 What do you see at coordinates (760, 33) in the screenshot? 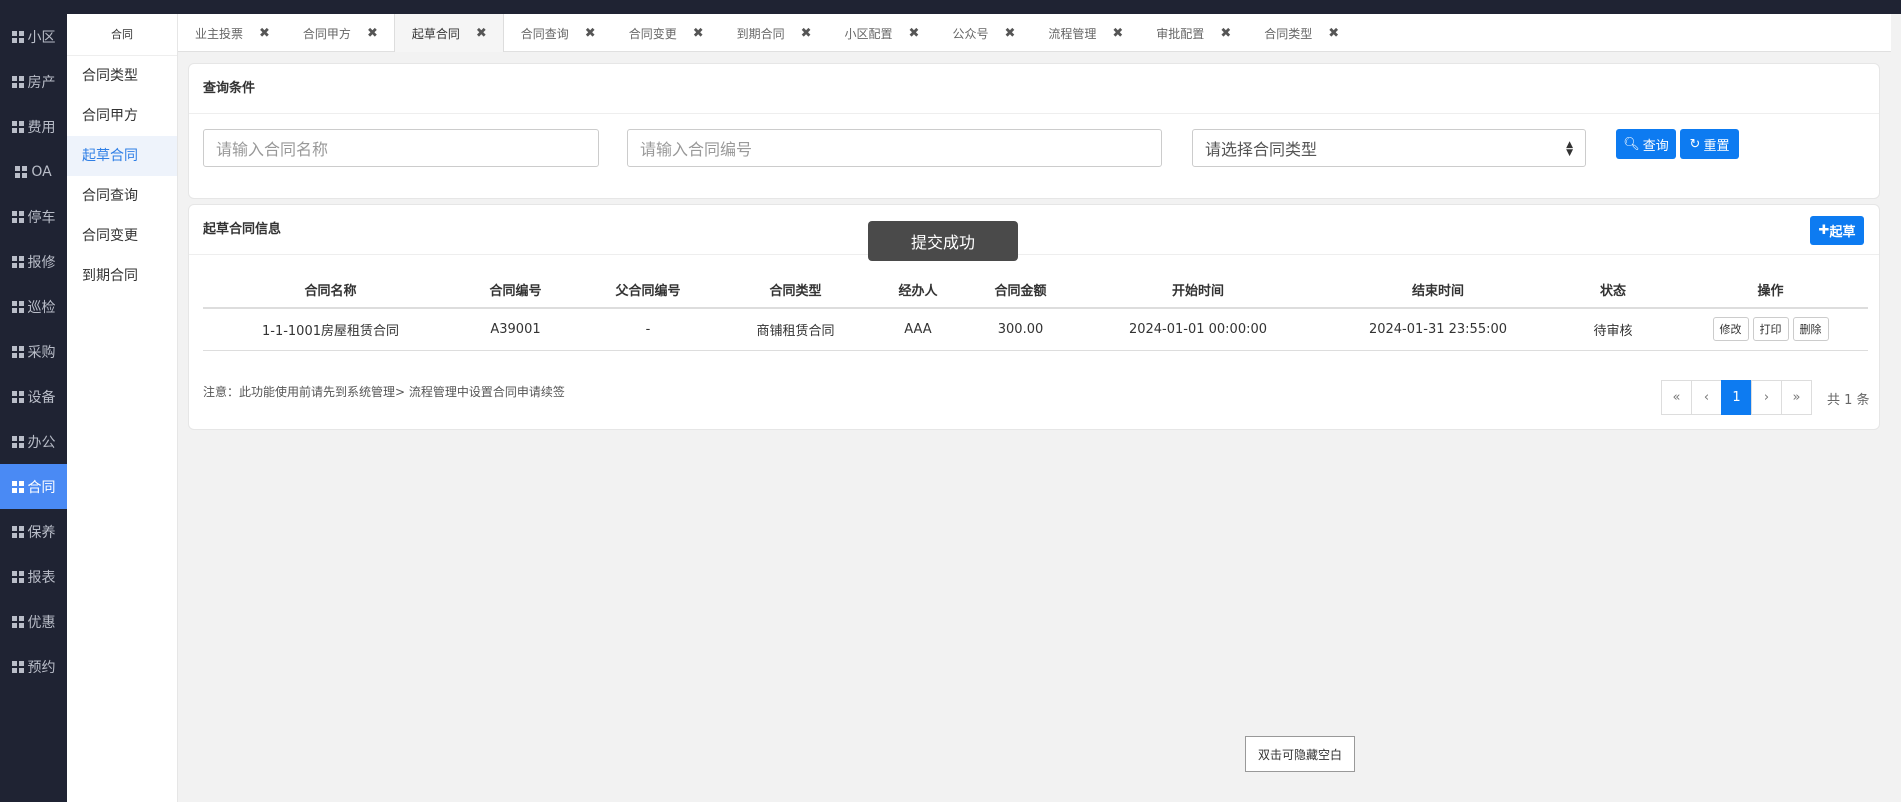
I see `tab-label: 到期合同` at bounding box center [760, 33].